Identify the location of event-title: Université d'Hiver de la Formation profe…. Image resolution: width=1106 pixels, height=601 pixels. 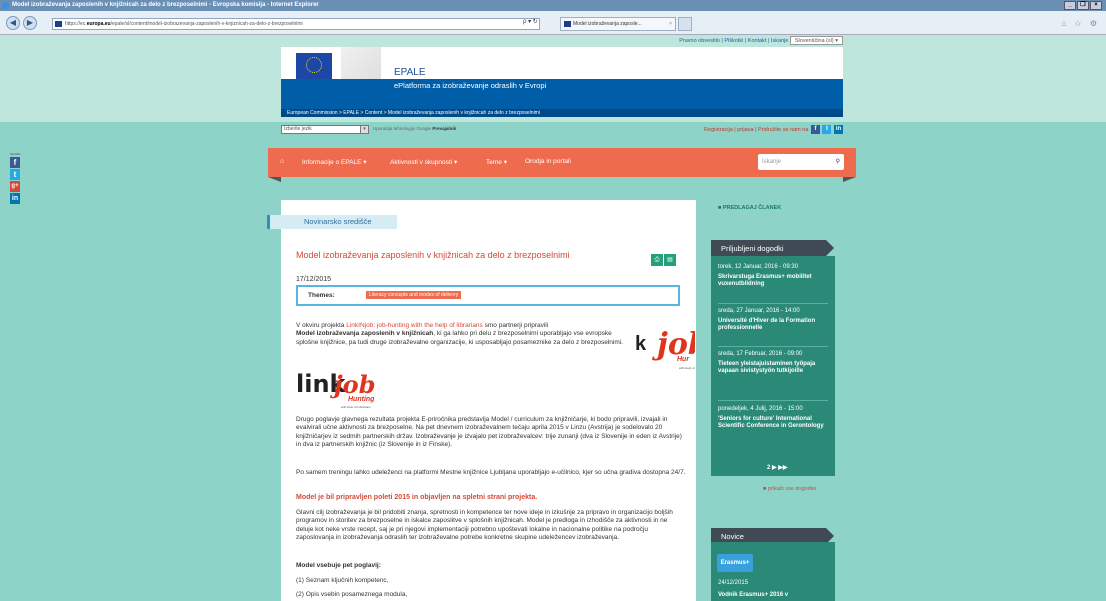
(774, 325).